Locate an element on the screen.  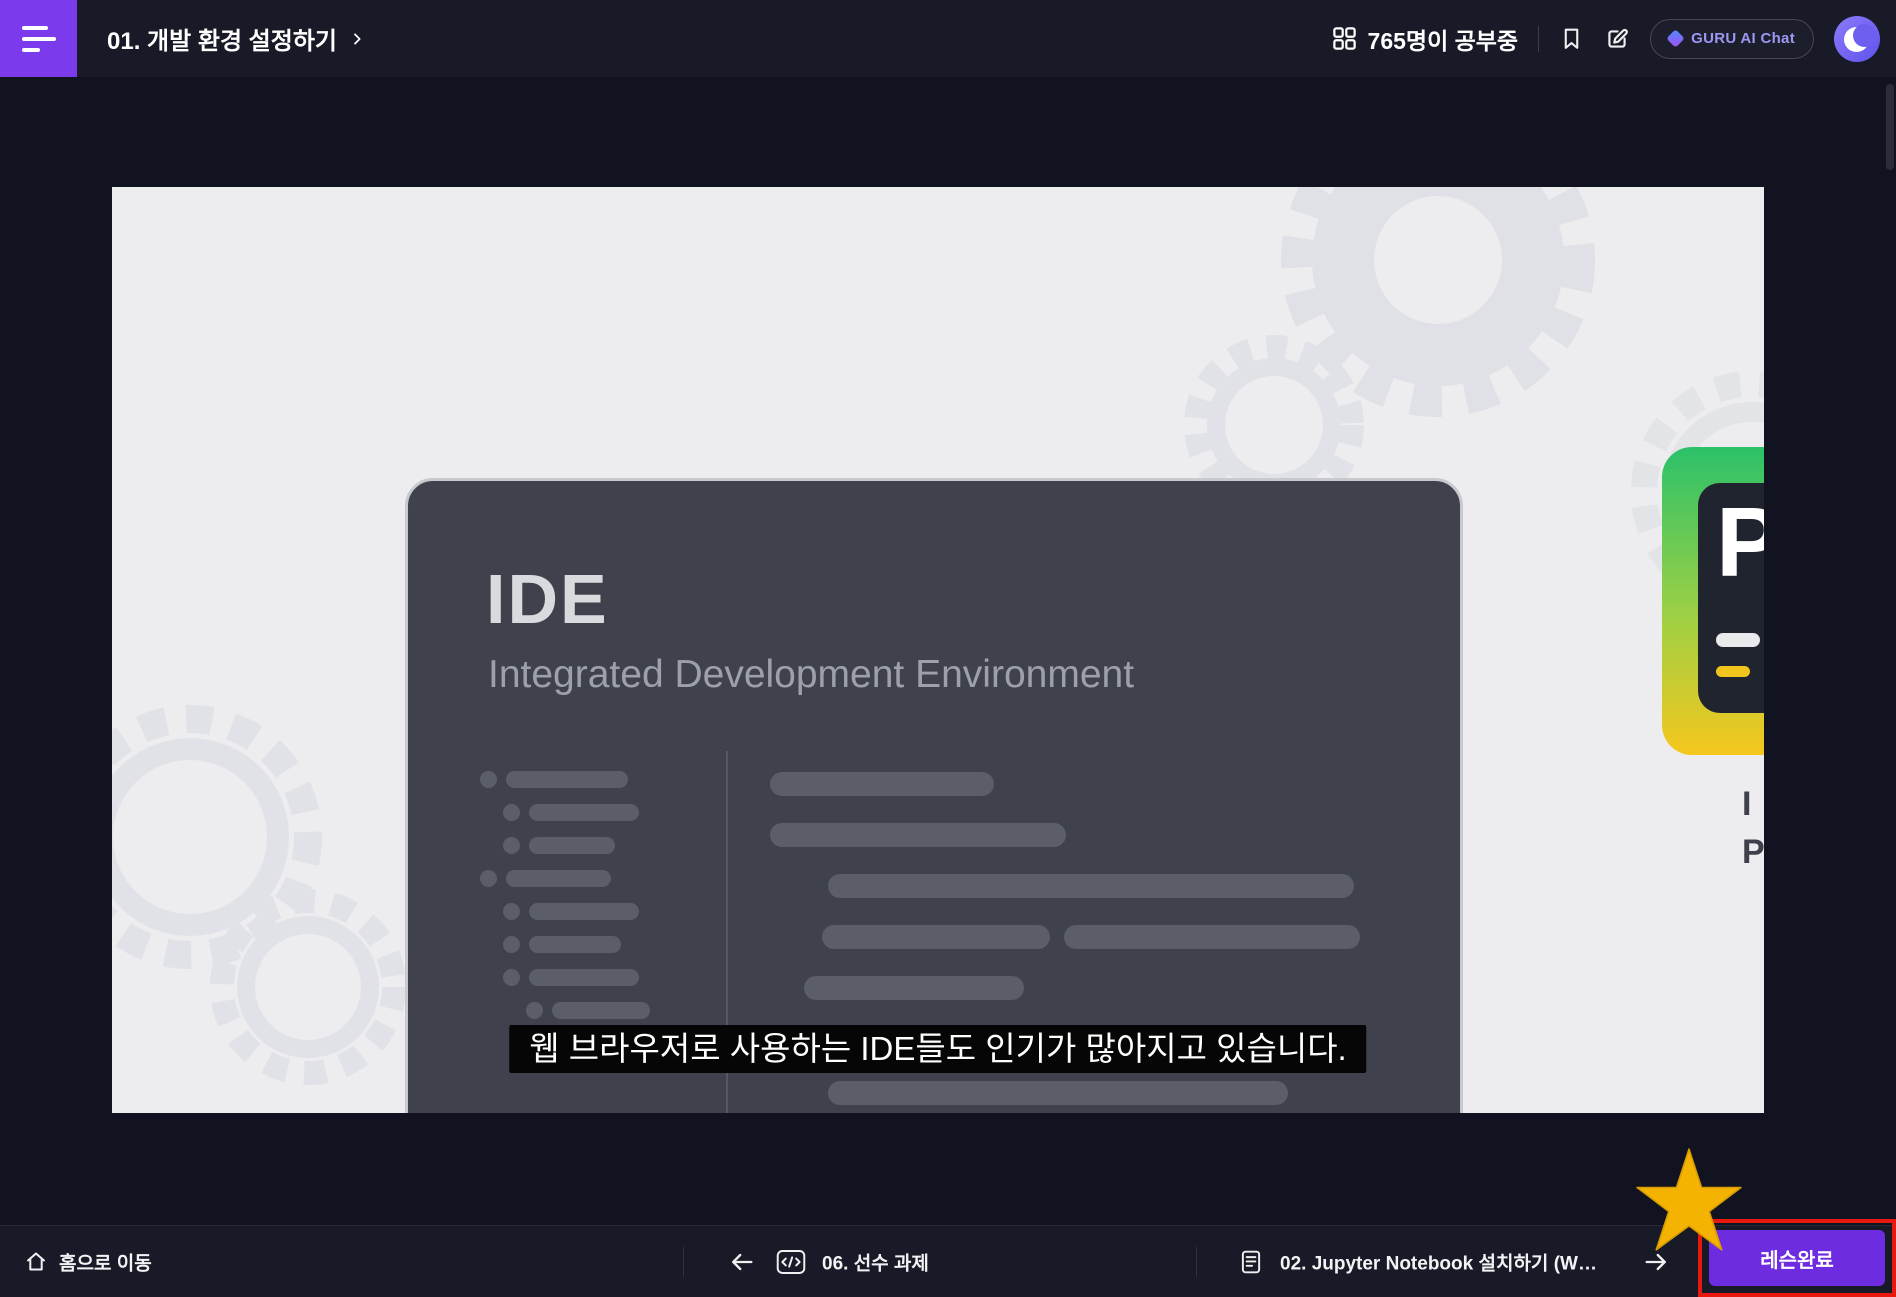
python-logo-card: P is located at coordinates (1713, 601).